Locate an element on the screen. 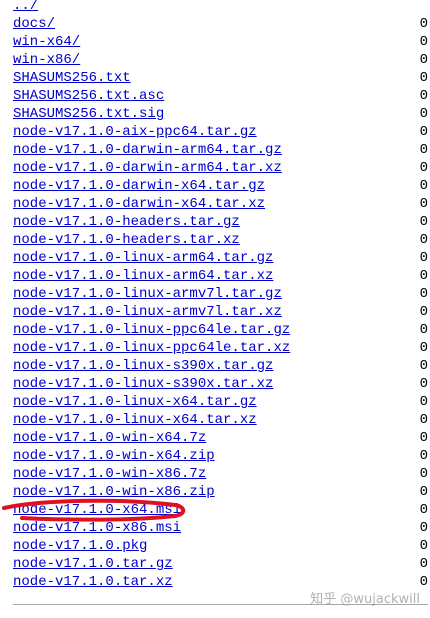 This screenshot has height=618, width=430. file-link: node-v17.1.0.tar.gz is located at coordinates (93, 564).